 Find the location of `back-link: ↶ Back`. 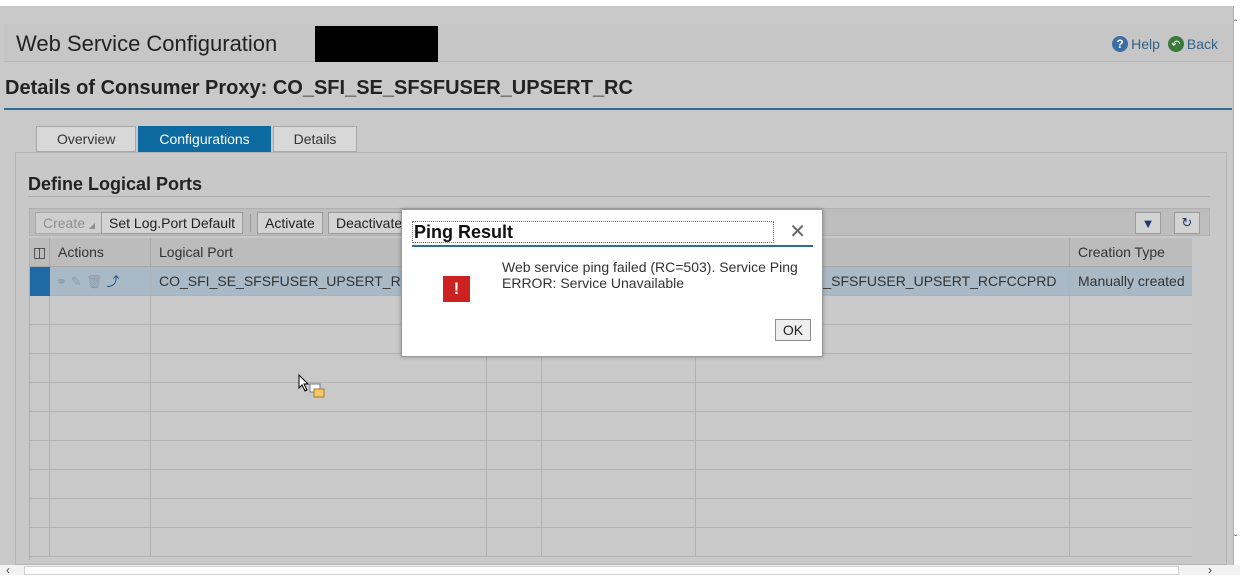

back-link: ↶ Back is located at coordinates (1192, 44).